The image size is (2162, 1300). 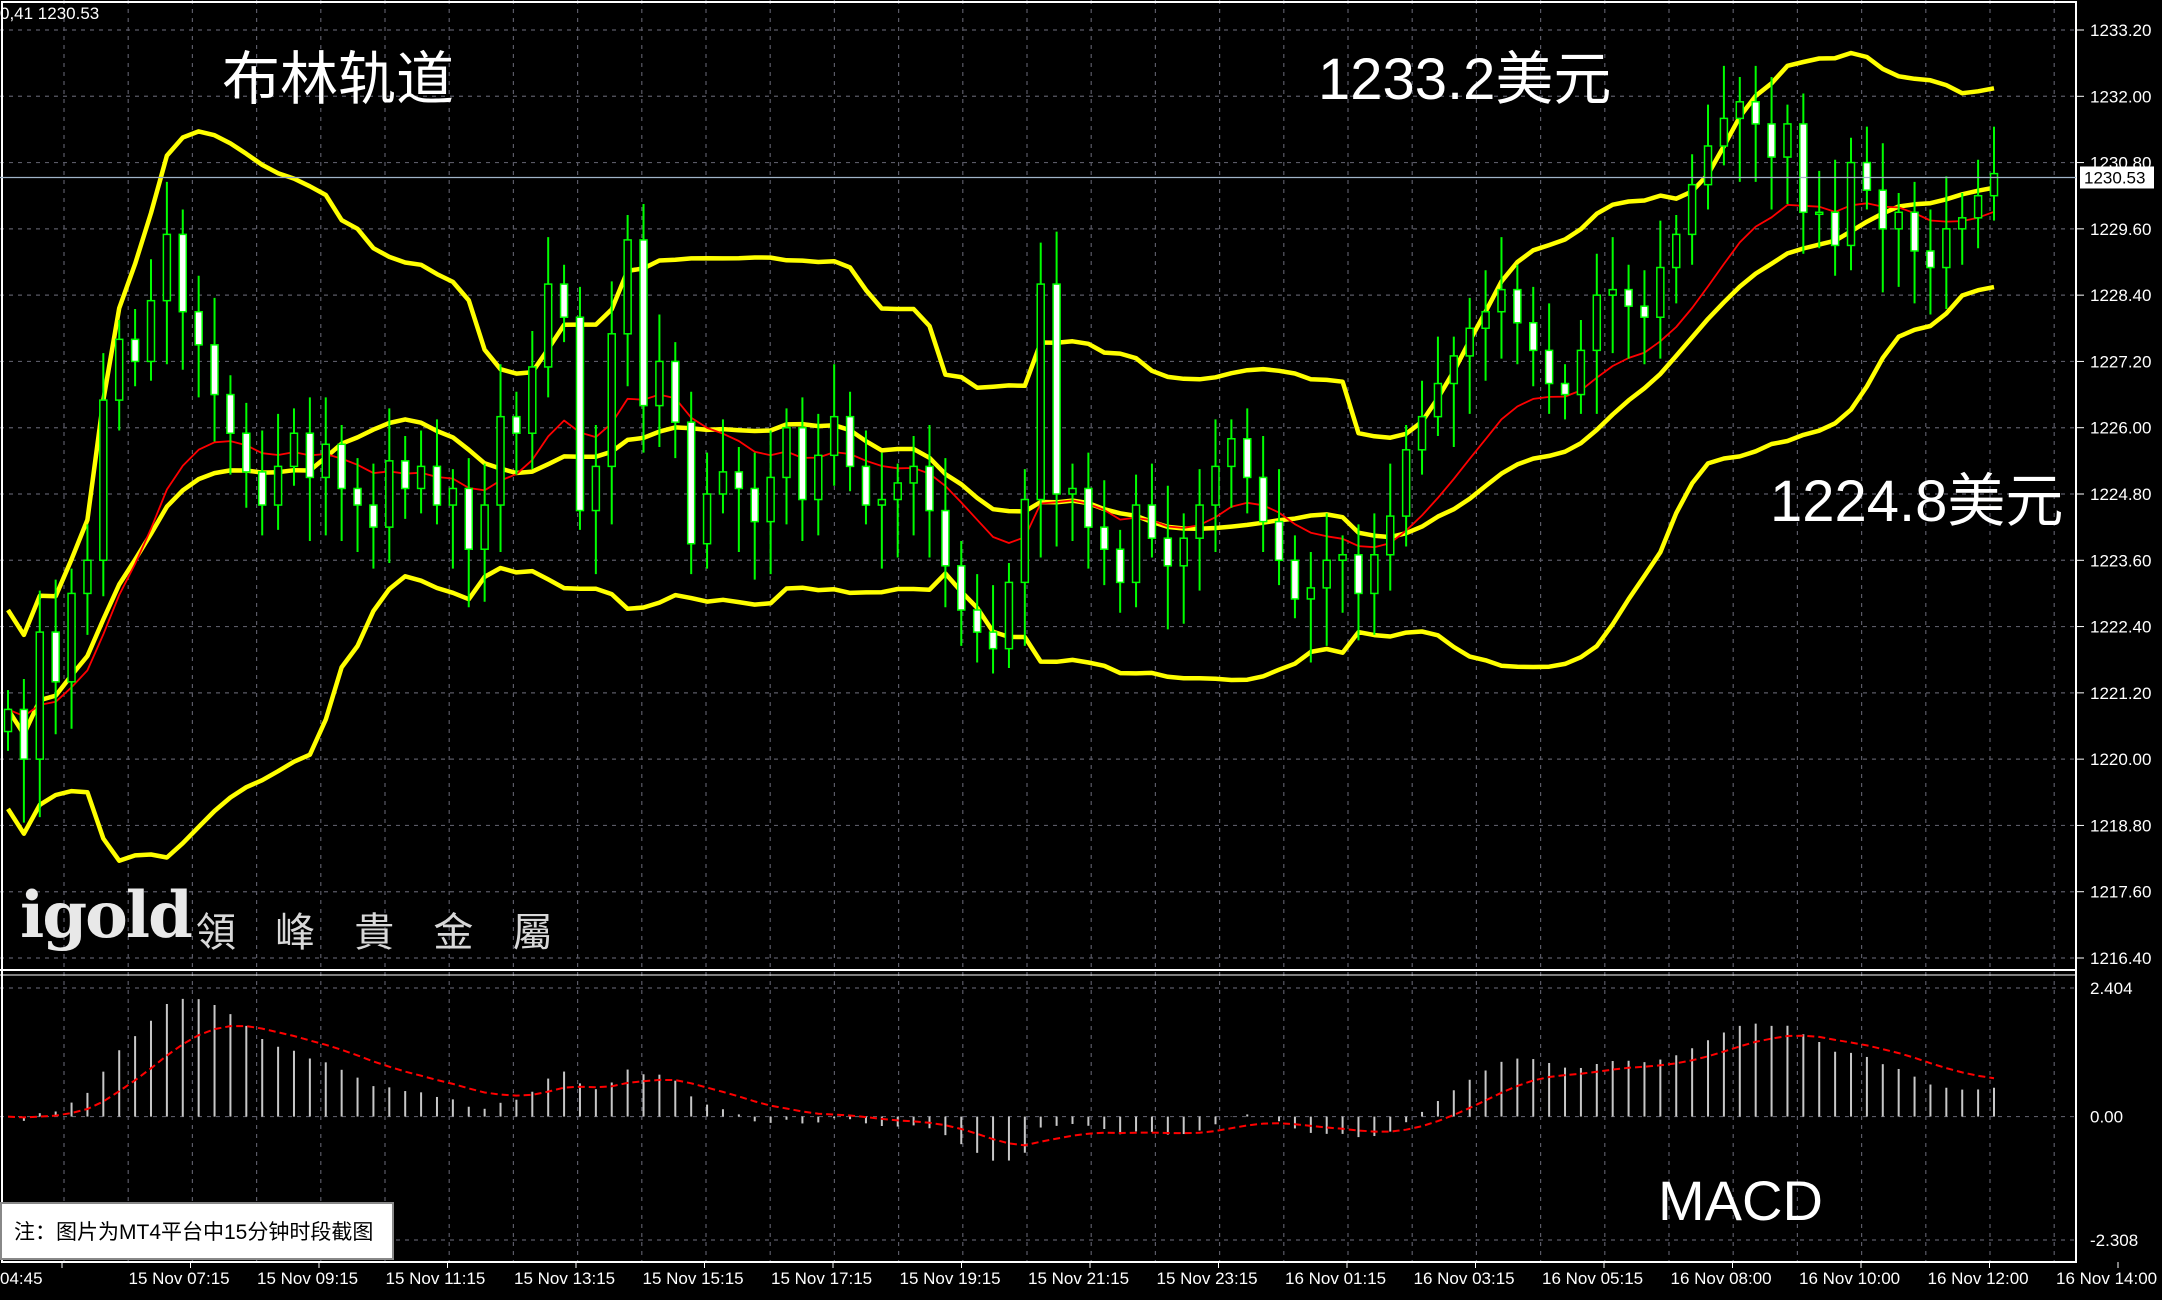 I want to click on time-tick-label: 15 Nov 19:15, so click(x=950, y=1278).